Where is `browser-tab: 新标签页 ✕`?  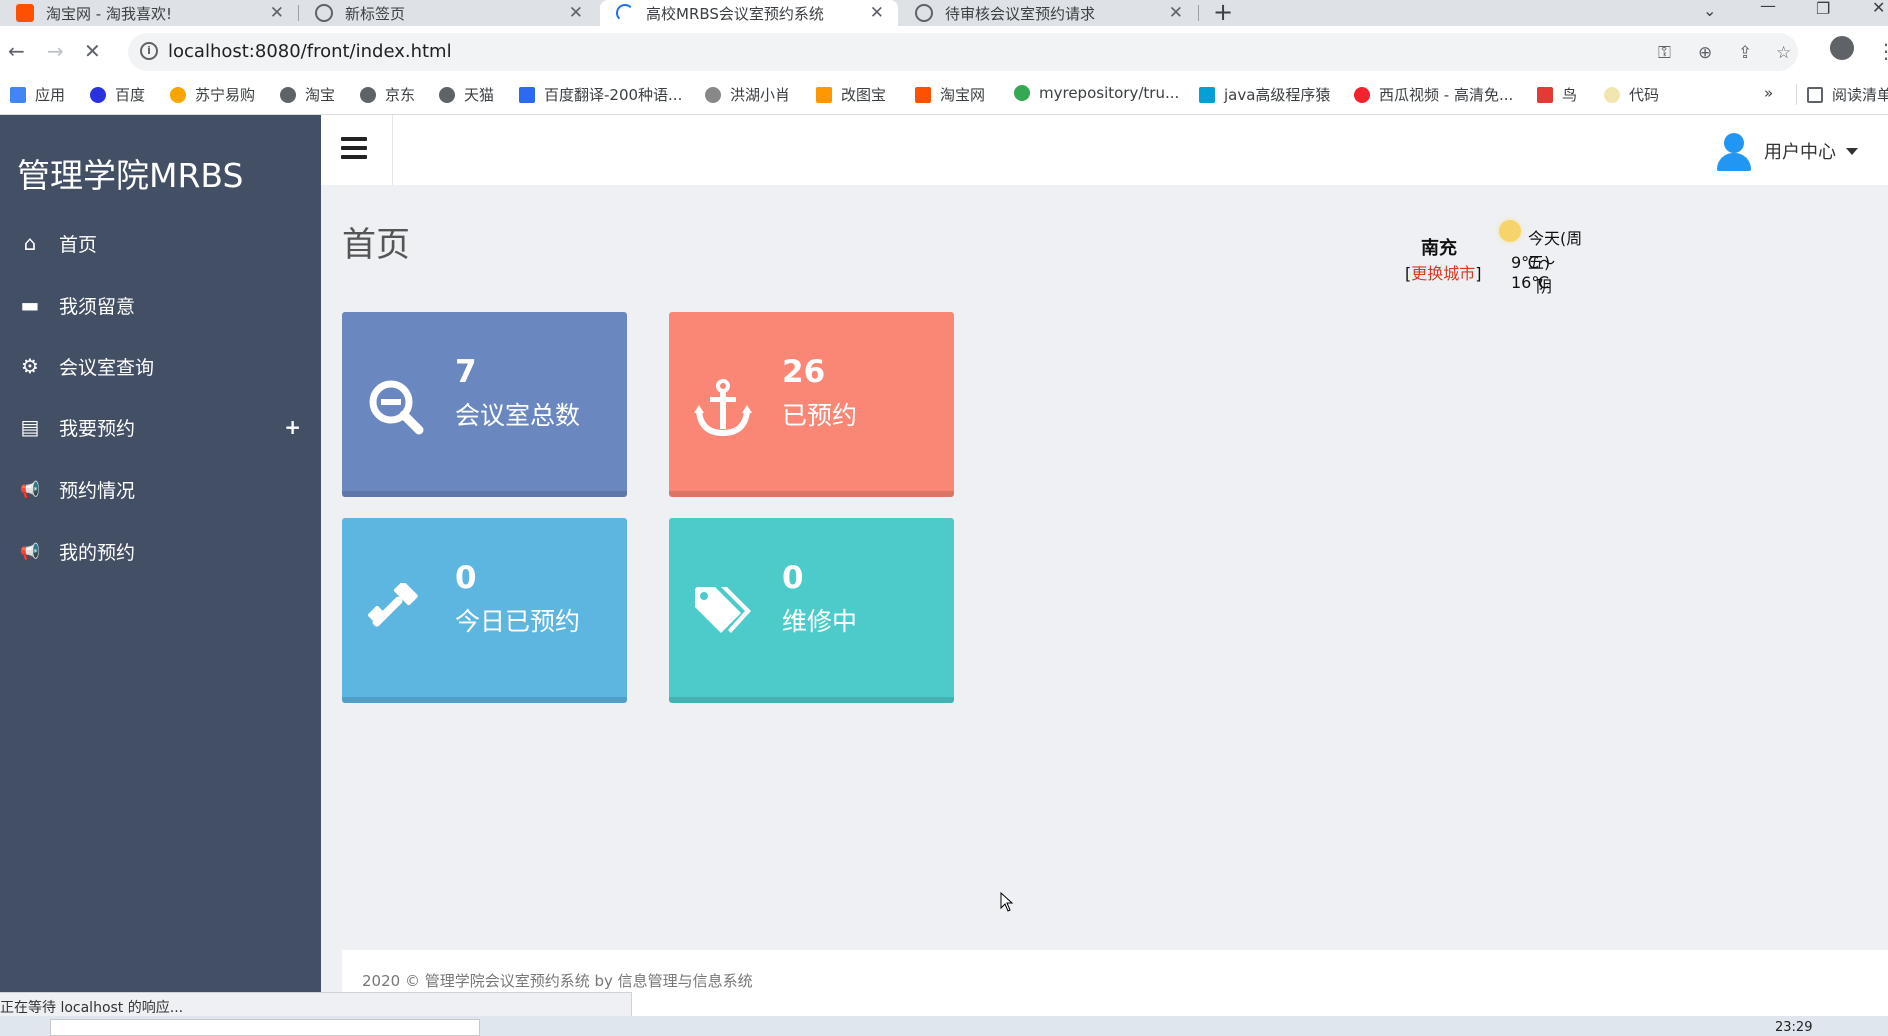 browser-tab: 新标签页 ✕ is located at coordinates (448, 13).